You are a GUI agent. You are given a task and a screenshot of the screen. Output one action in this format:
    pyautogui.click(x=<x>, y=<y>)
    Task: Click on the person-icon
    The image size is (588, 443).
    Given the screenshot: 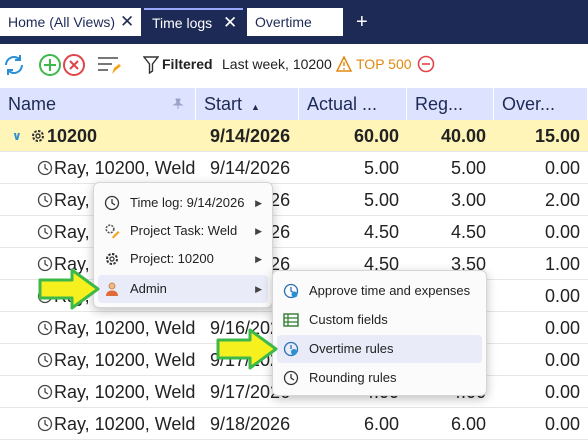 What is the action you would take?
    pyautogui.click(x=112, y=289)
    